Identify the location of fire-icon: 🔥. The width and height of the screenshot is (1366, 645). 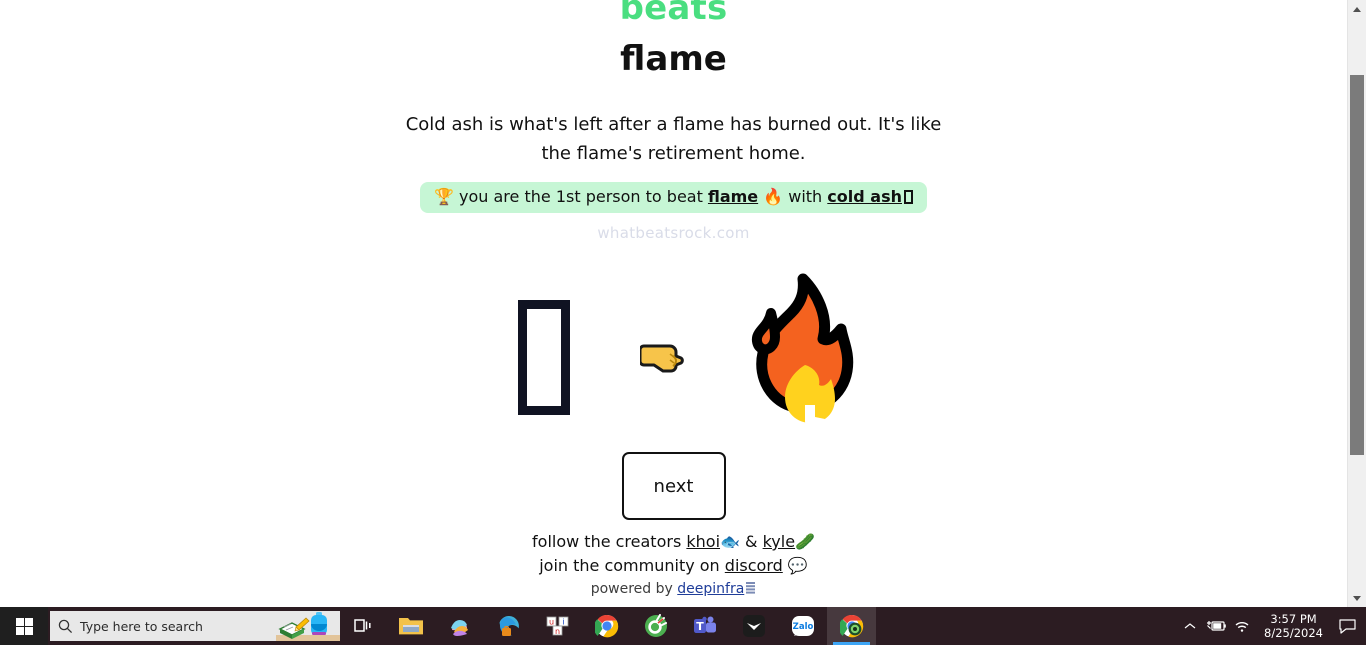
(773, 196).